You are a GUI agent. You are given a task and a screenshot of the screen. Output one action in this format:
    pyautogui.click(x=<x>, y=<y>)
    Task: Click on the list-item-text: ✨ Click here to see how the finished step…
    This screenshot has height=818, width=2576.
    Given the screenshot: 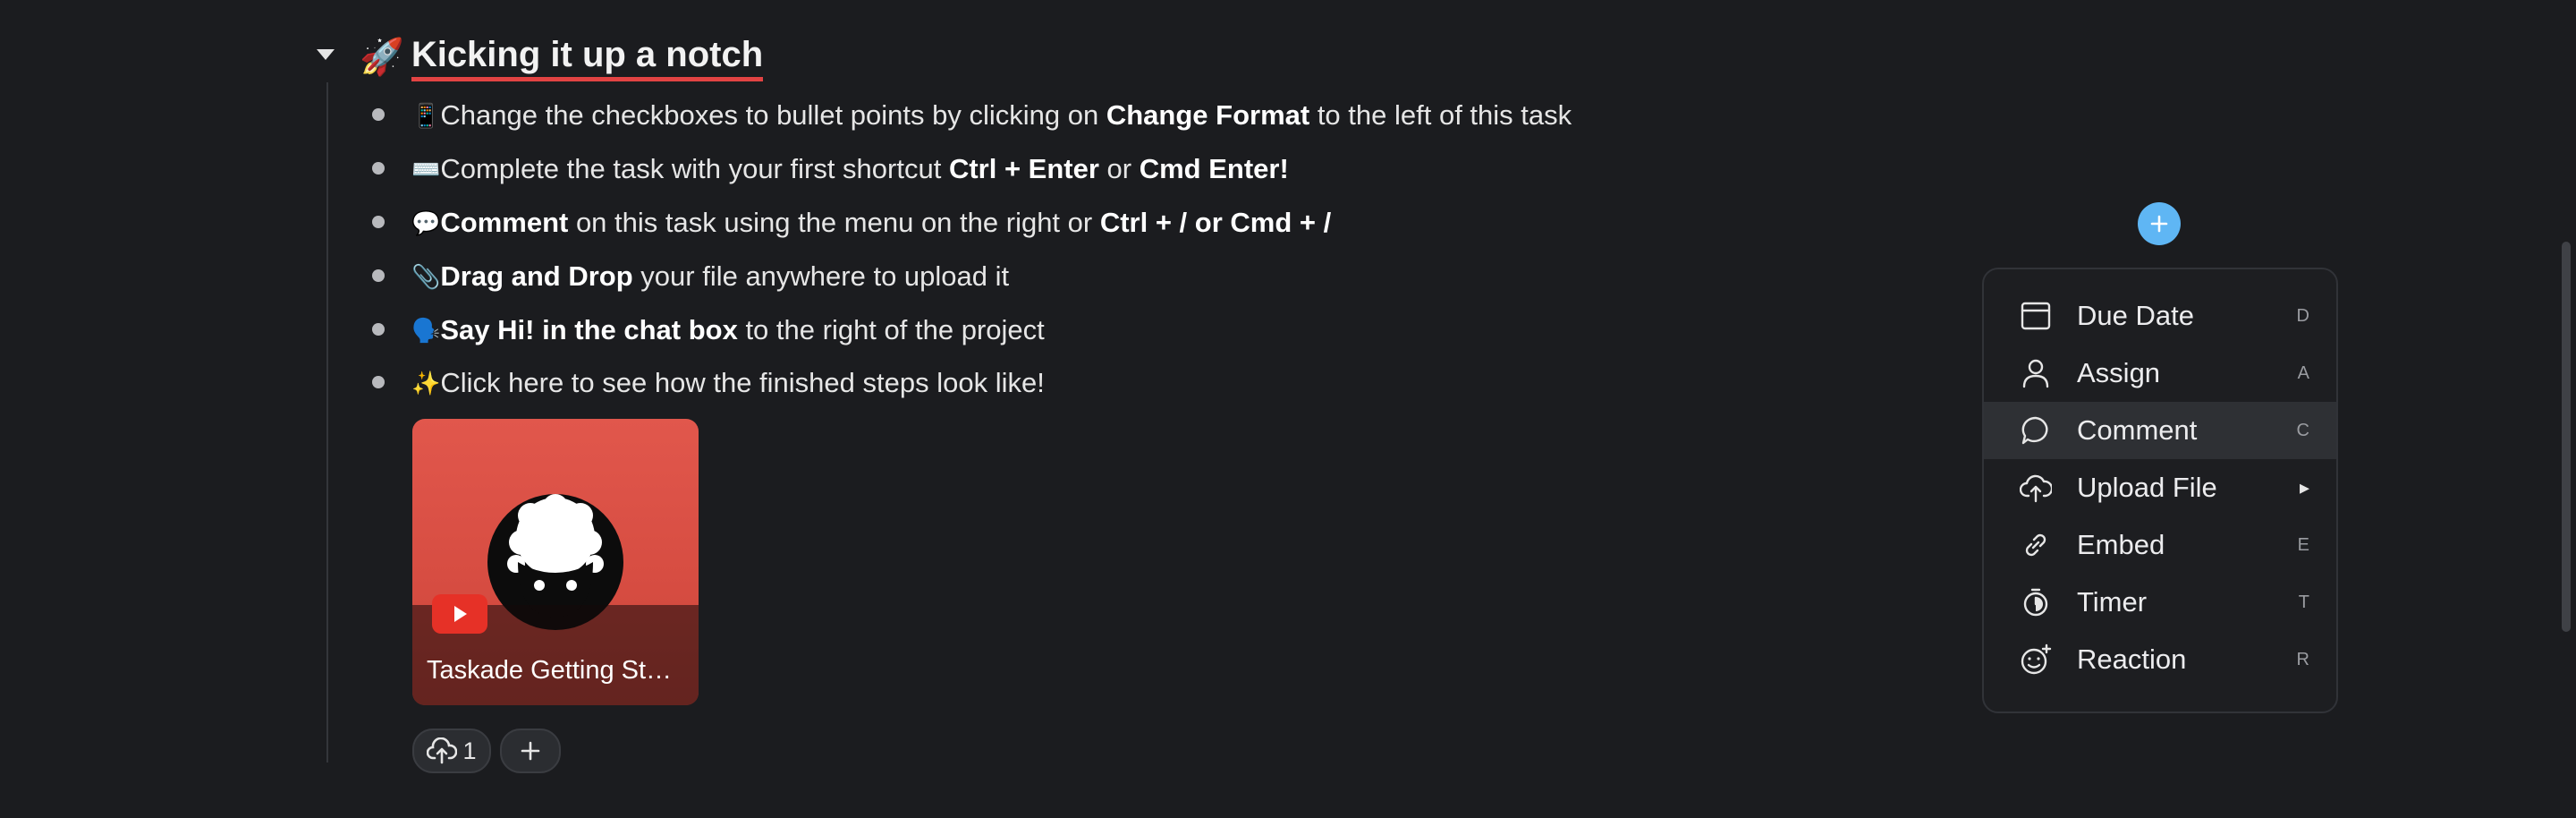 What is the action you would take?
    pyautogui.click(x=728, y=383)
    